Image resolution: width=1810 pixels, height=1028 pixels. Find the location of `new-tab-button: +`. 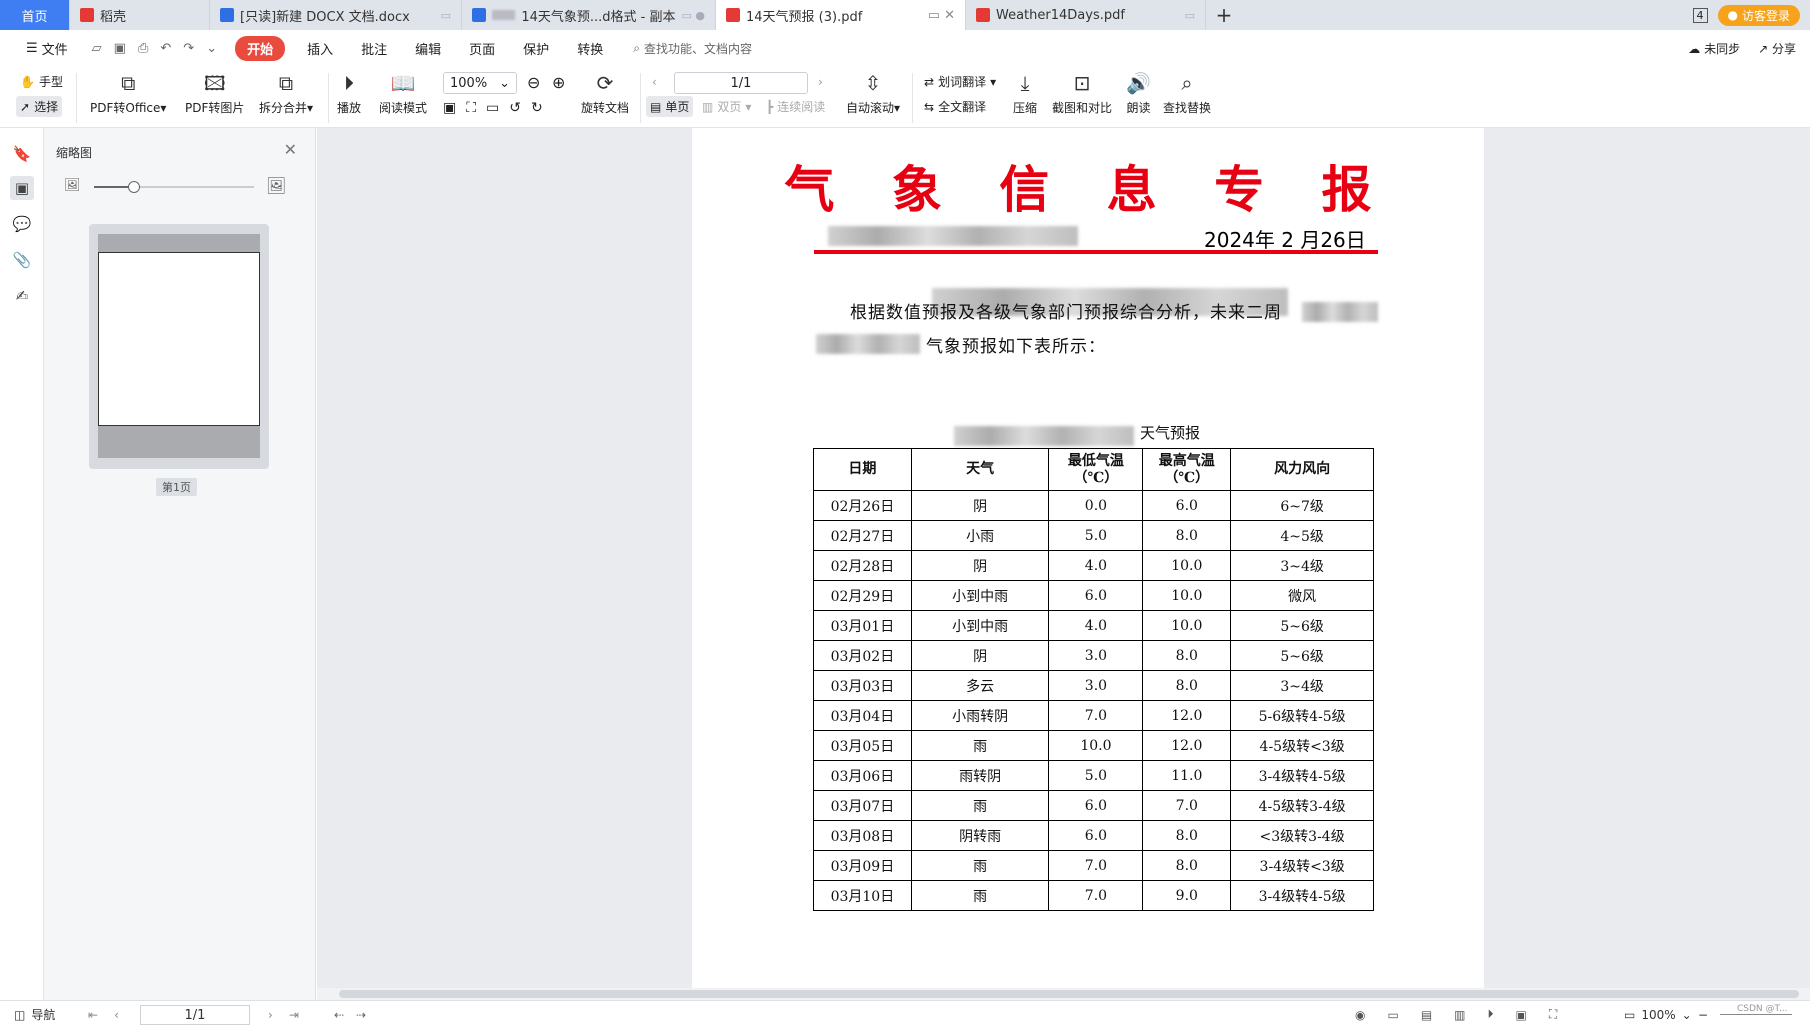

new-tab-button: + is located at coordinates (1224, 15).